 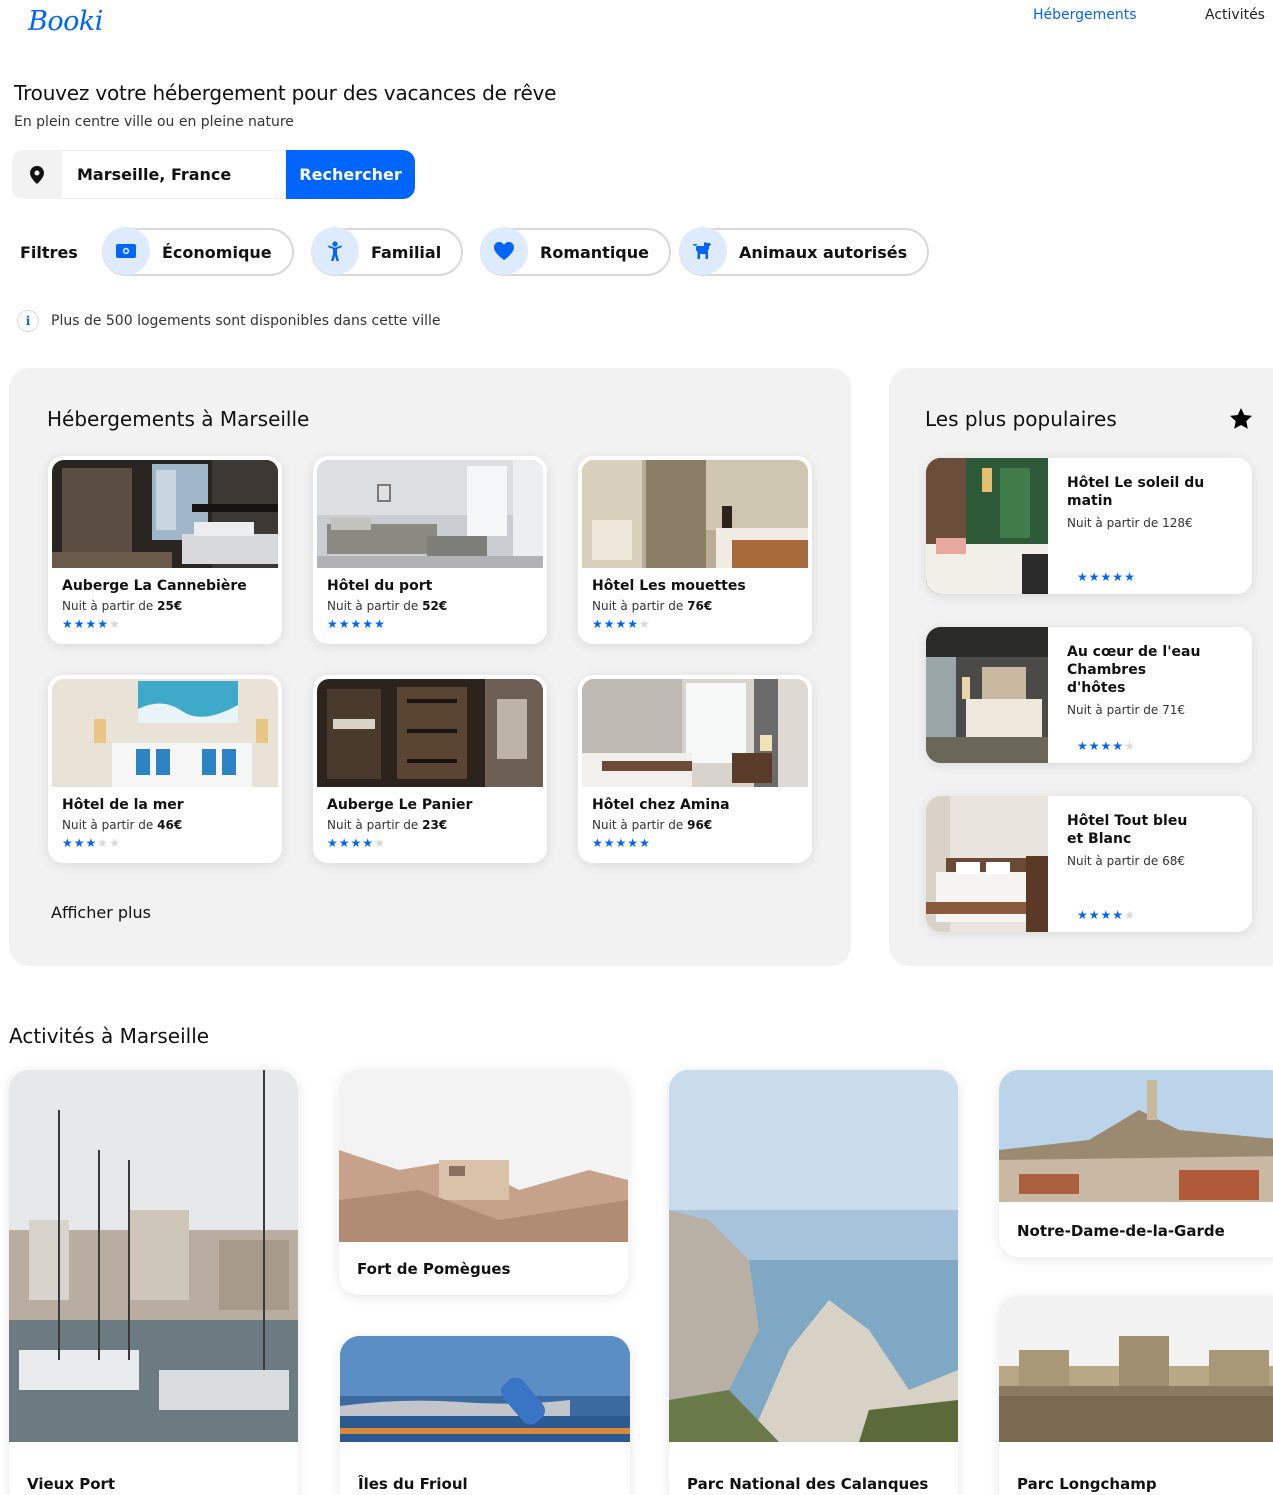 I want to click on popular-price: Nuit à partir de 71€, so click(x=1126, y=710).